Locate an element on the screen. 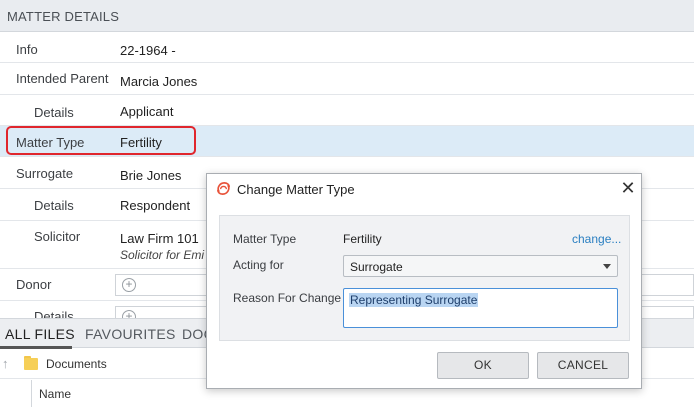  intended-parent-label: Intended Parent is located at coordinates (62, 78).